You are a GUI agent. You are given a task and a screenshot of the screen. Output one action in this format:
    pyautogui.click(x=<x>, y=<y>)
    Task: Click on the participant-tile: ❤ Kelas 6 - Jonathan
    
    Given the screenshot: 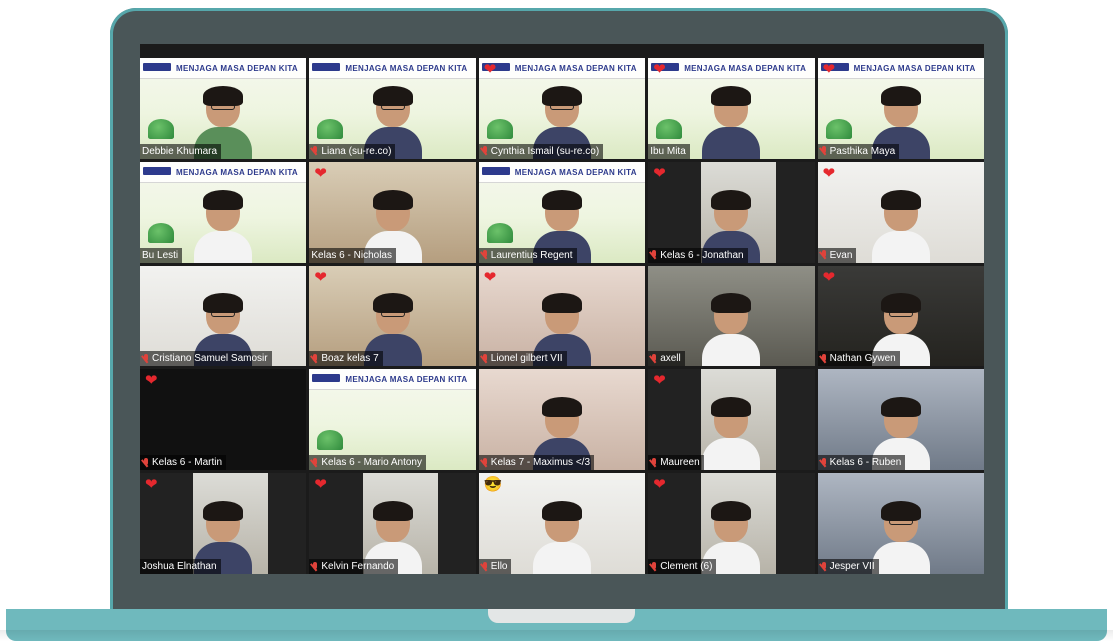 What is the action you would take?
    pyautogui.click(x=731, y=212)
    